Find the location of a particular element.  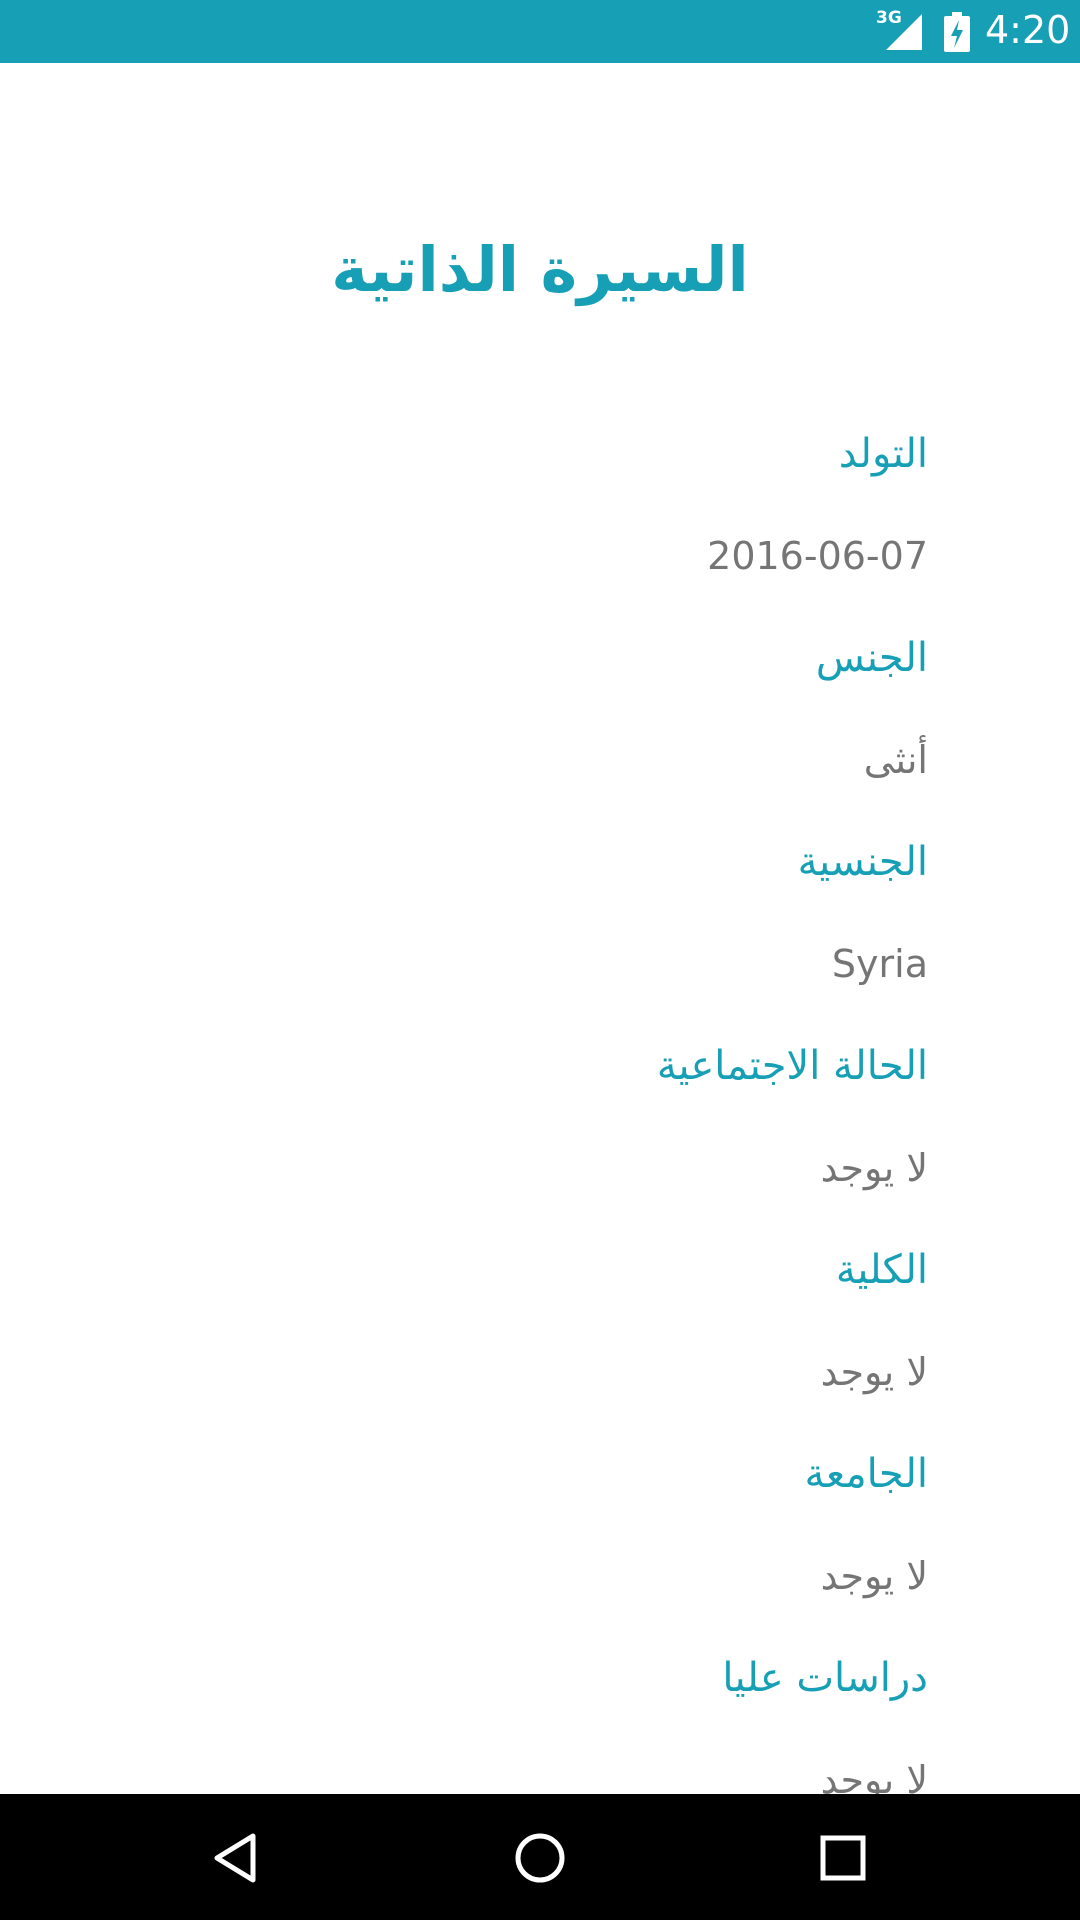

field-value: 2016-06-07 is located at coordinates (817, 556).